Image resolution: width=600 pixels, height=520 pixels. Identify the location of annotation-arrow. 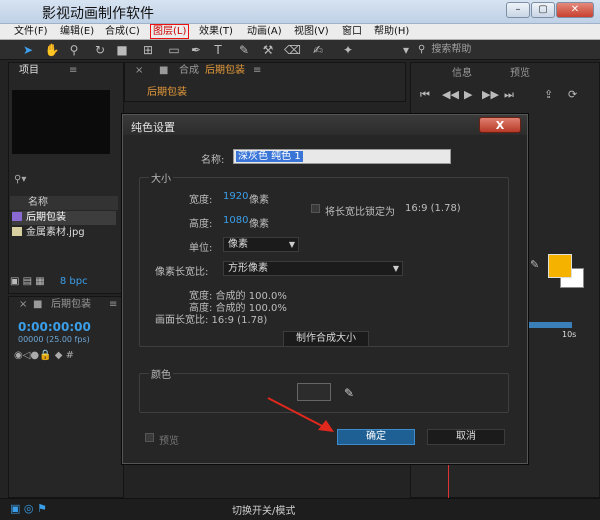
(300, 414).